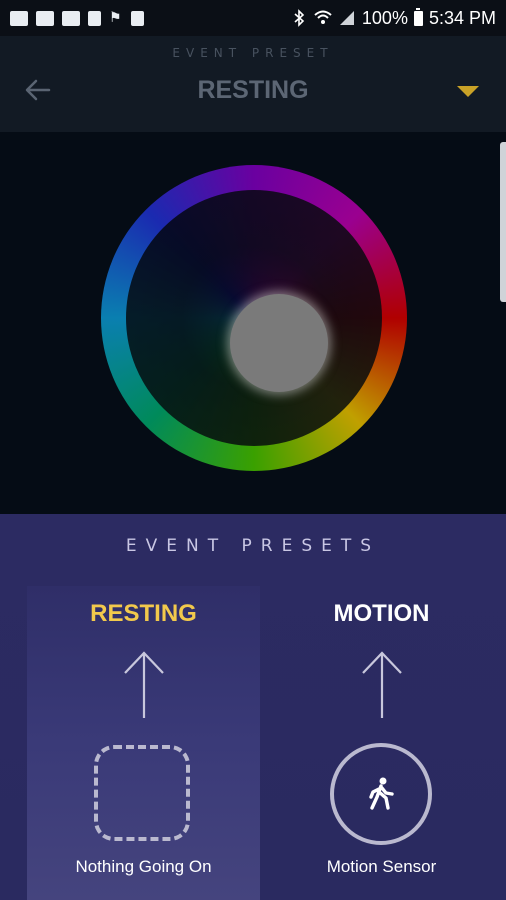 This screenshot has height=900, width=506. I want to click on header: EVENT PRESET RESTING, so click(253, 84).